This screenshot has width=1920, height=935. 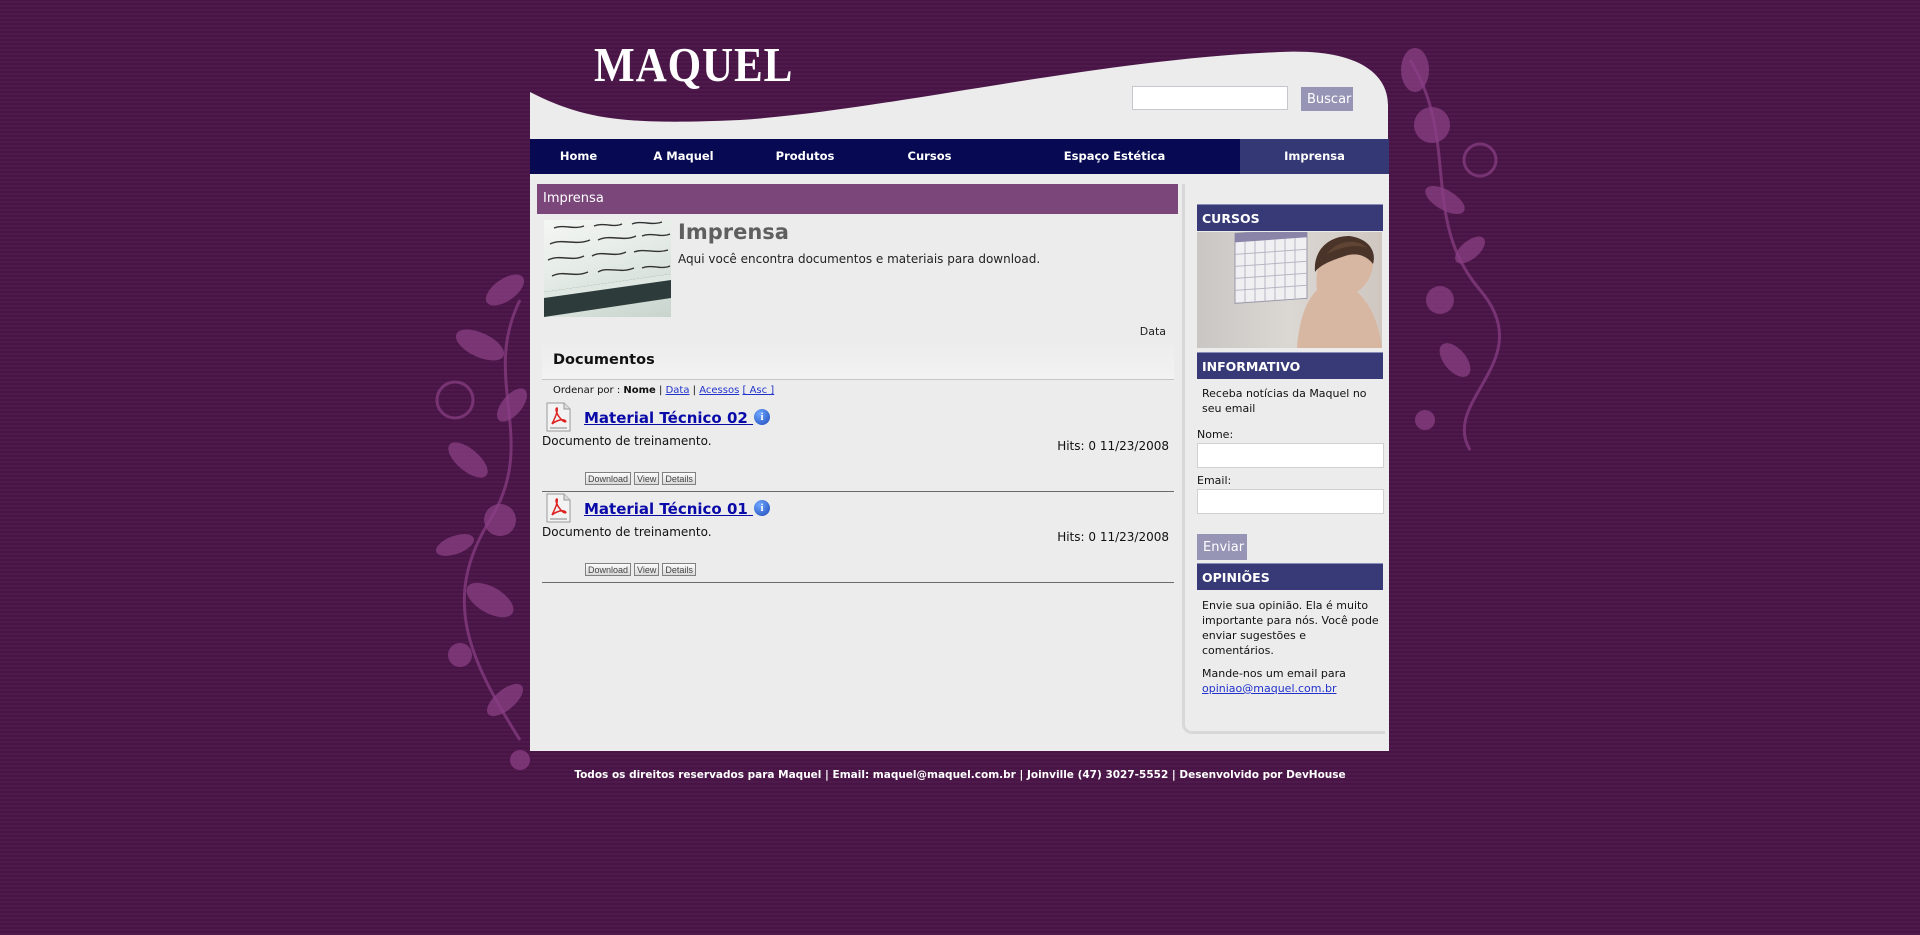 I want to click on documents-header: Documentos, so click(x=858, y=360).